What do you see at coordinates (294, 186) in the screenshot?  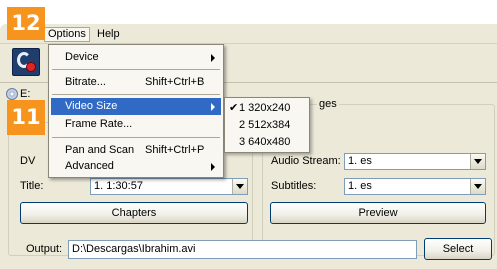 I see `subtitles-label: Subtitles:` at bounding box center [294, 186].